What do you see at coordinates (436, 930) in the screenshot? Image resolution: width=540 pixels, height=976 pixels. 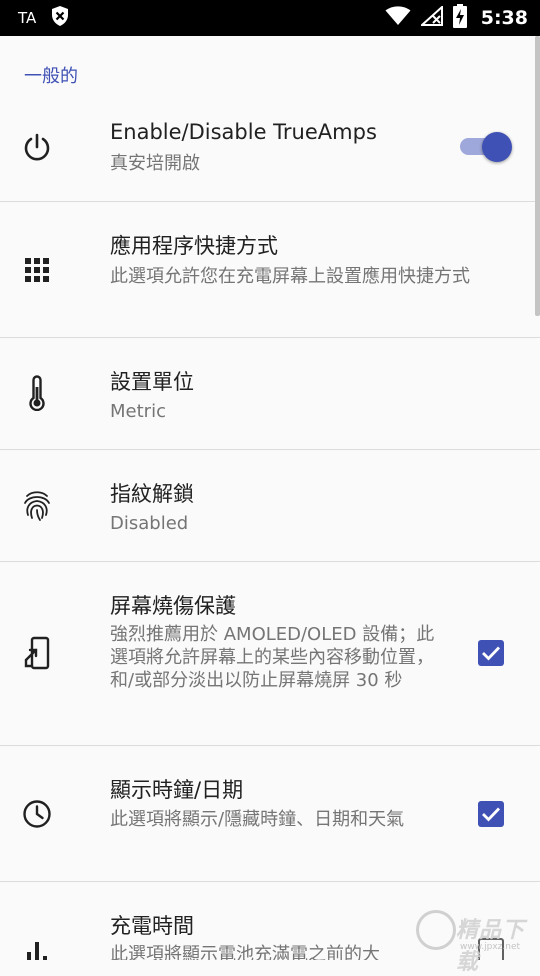 I see `watermark-logo-icon` at bounding box center [436, 930].